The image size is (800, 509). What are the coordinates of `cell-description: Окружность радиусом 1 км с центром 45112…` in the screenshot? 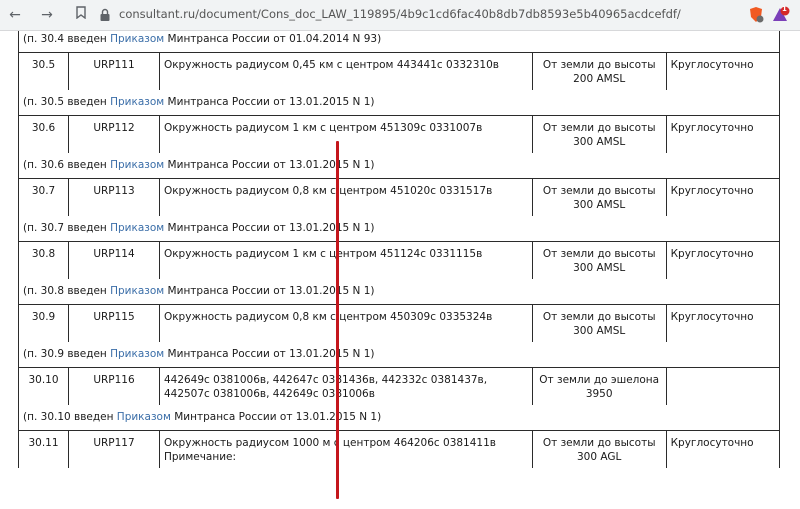 It's located at (345, 260).